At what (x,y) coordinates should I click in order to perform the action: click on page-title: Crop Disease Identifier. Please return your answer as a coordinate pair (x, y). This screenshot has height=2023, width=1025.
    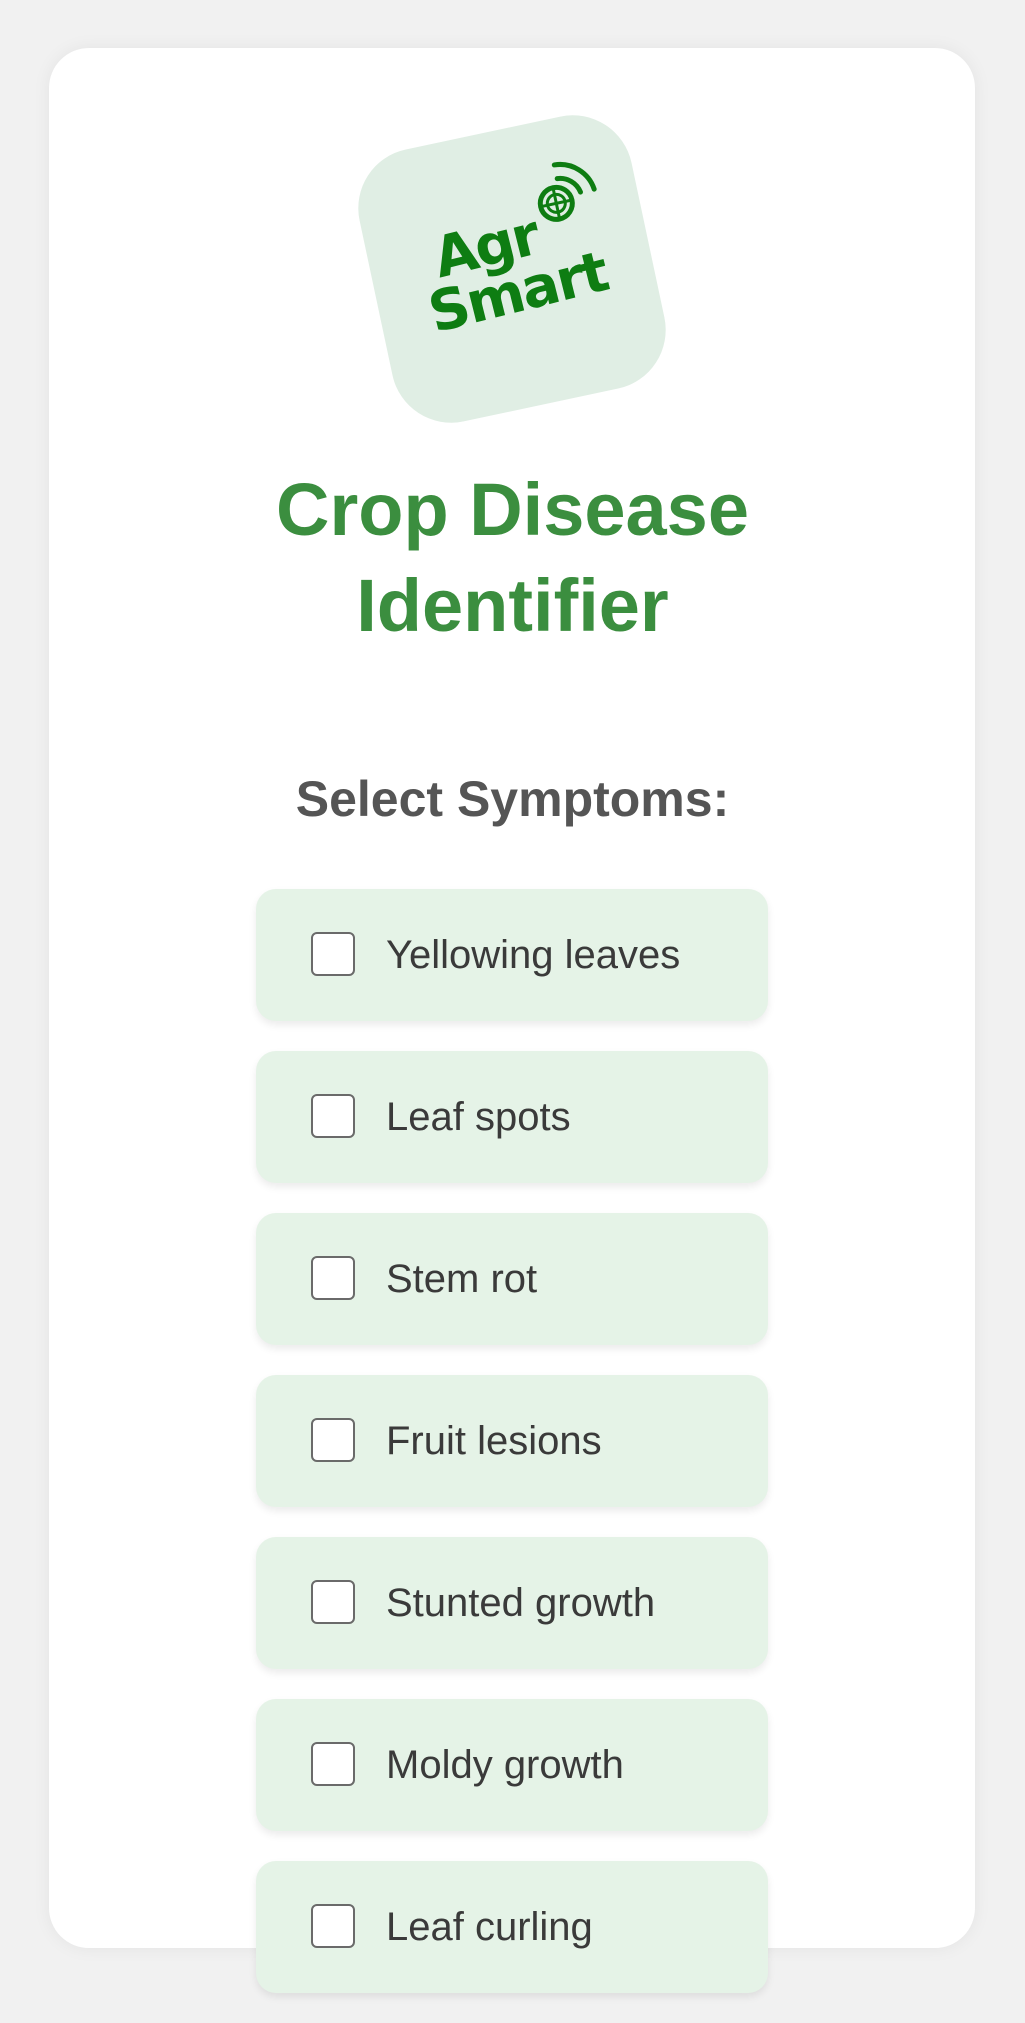
    Looking at the image, I should click on (512, 558).